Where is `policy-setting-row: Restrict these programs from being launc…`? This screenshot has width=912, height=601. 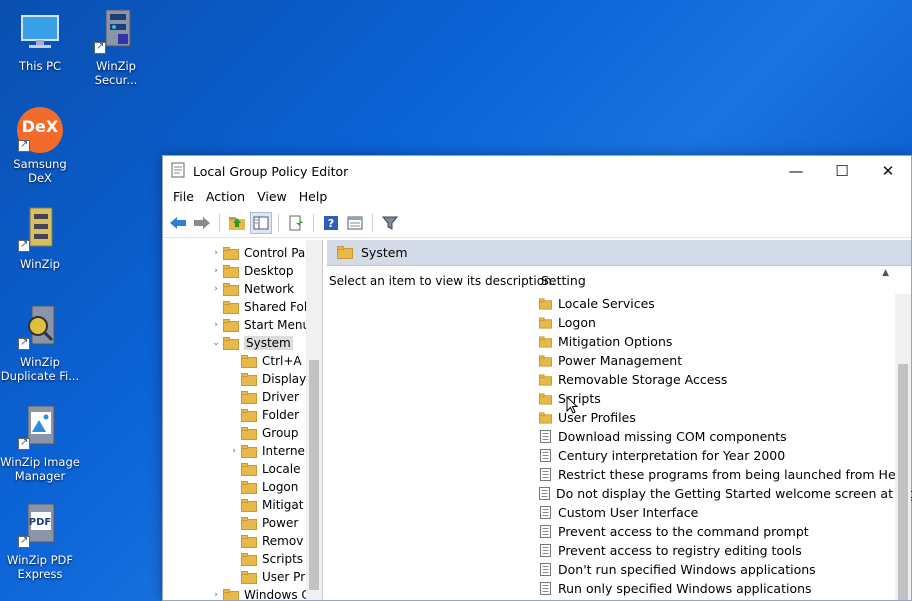
policy-setting-row: Restrict these programs from being launc… is located at coordinates (725, 474).